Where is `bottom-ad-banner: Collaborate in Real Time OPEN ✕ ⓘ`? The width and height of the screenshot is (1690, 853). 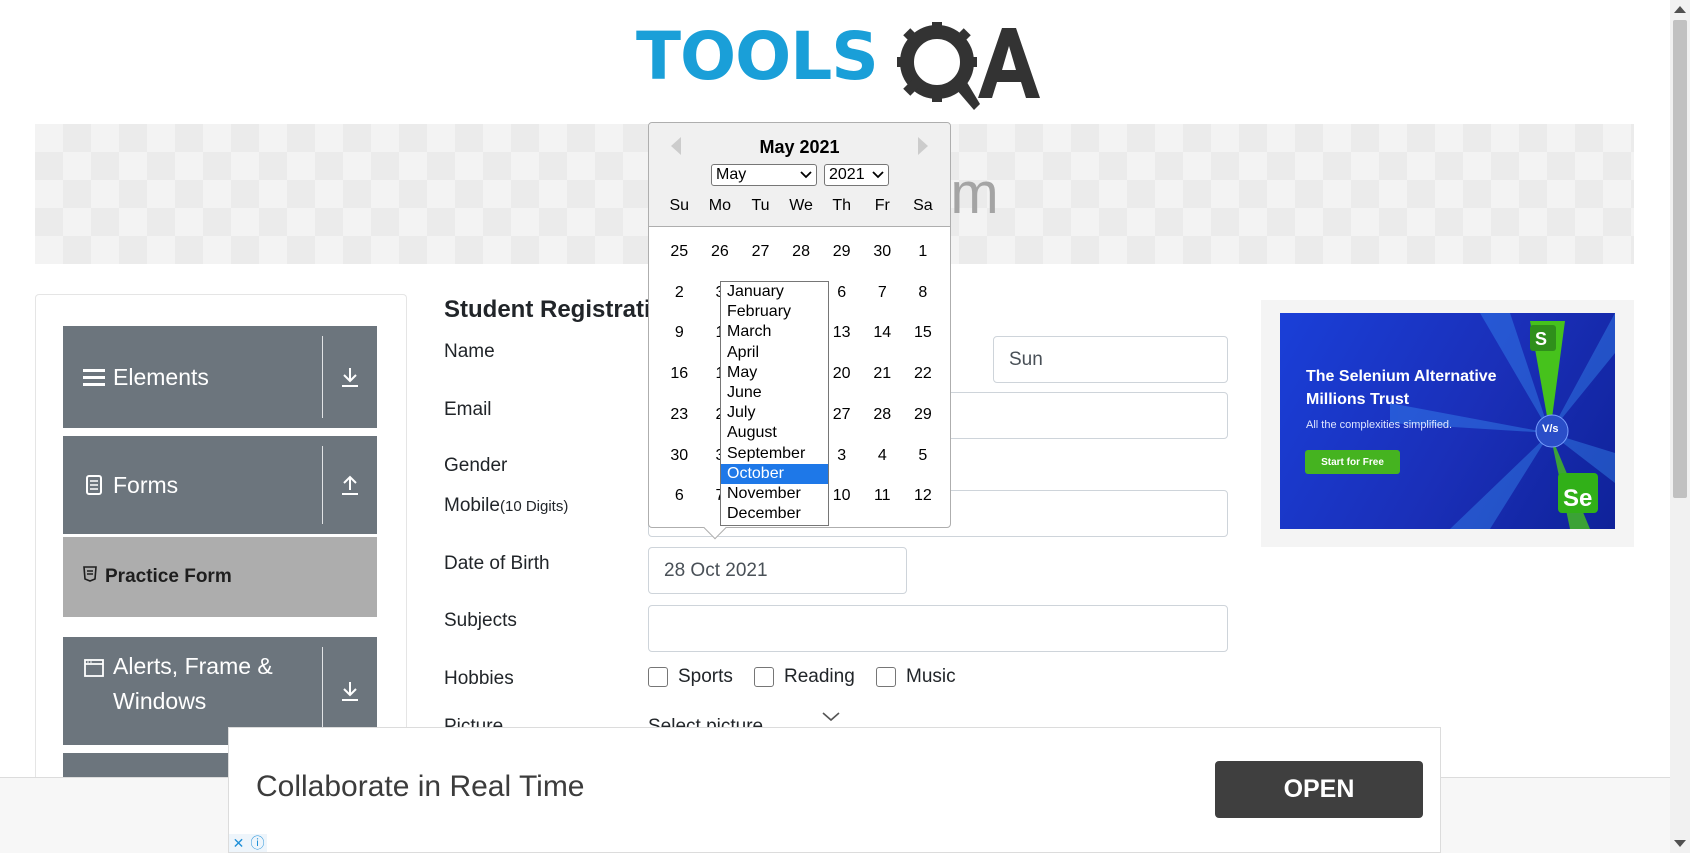 bottom-ad-banner: Collaborate in Real Time OPEN ✕ ⓘ is located at coordinates (834, 790).